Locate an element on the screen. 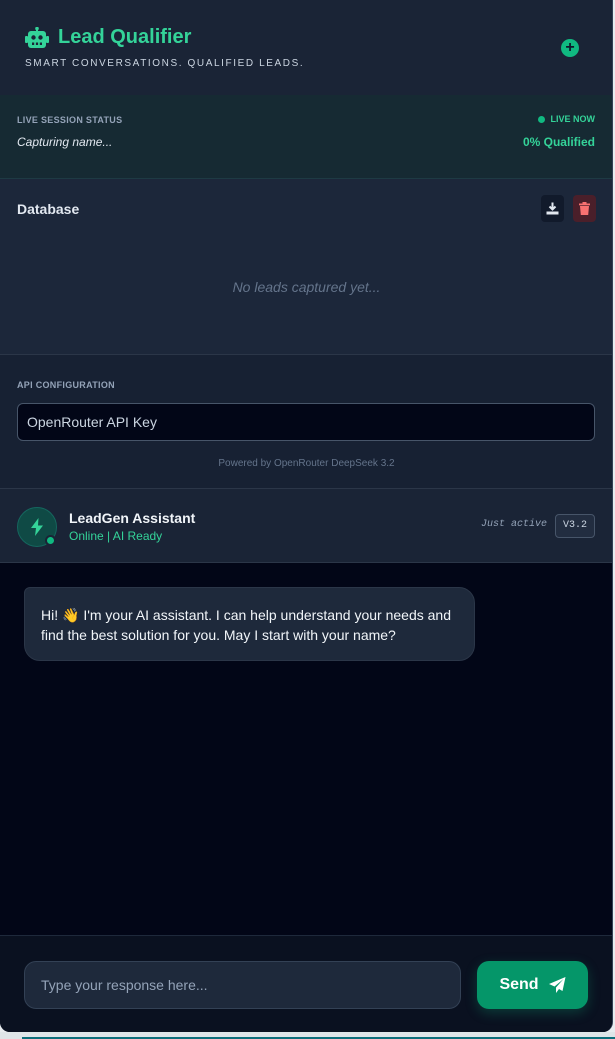 This screenshot has height=1039, width=615. window-bottom-edge is located at coordinates (307, 1035).